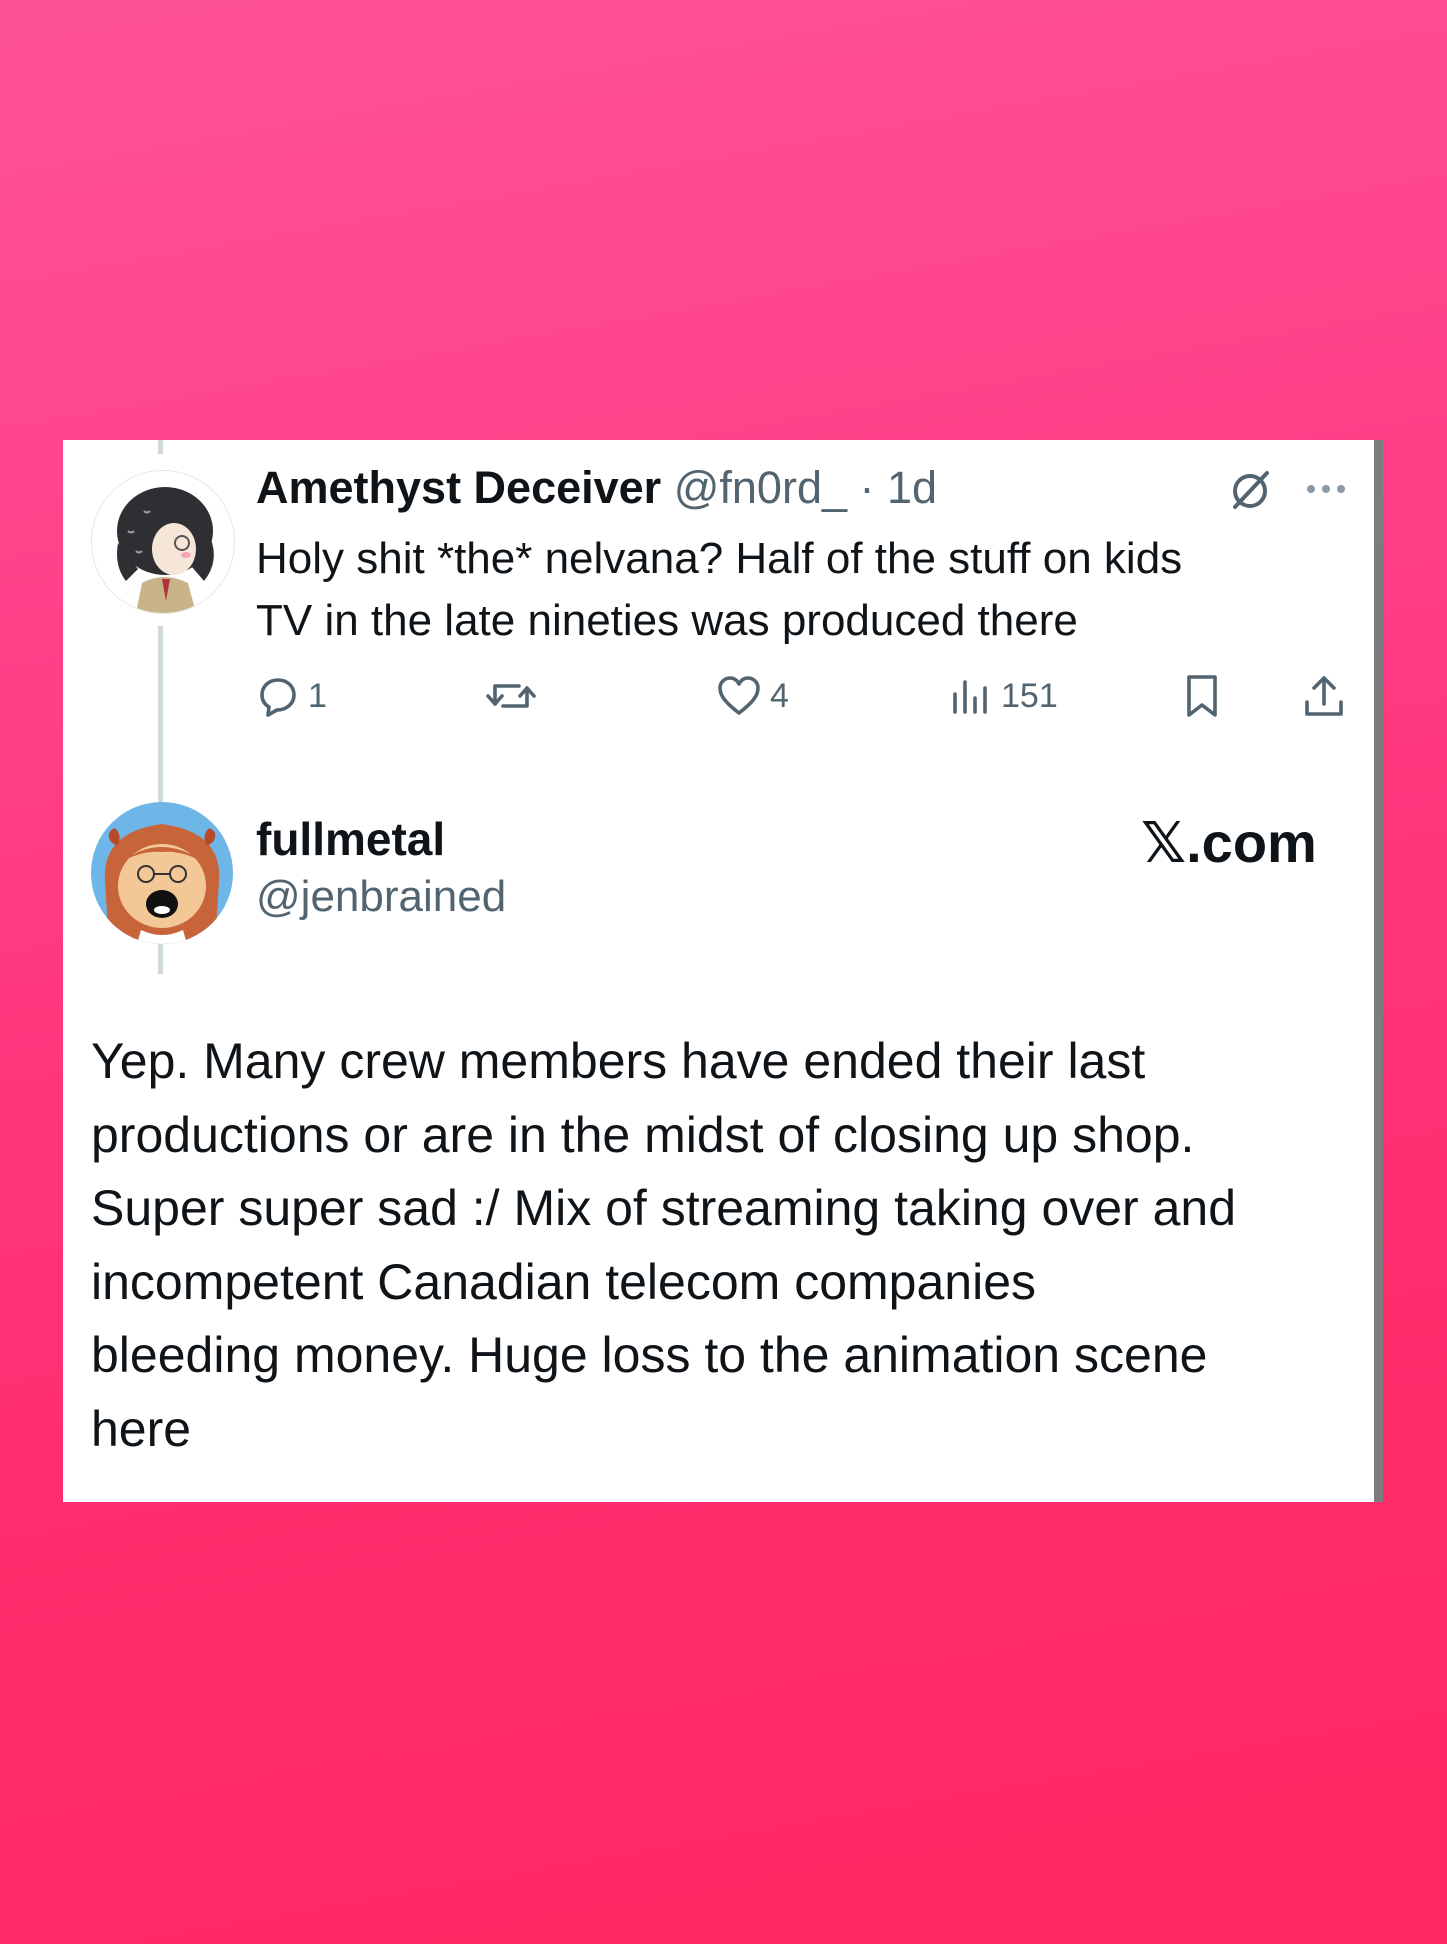 This screenshot has width=1447, height=1944. I want to click on repost-icon, so click(511, 696).